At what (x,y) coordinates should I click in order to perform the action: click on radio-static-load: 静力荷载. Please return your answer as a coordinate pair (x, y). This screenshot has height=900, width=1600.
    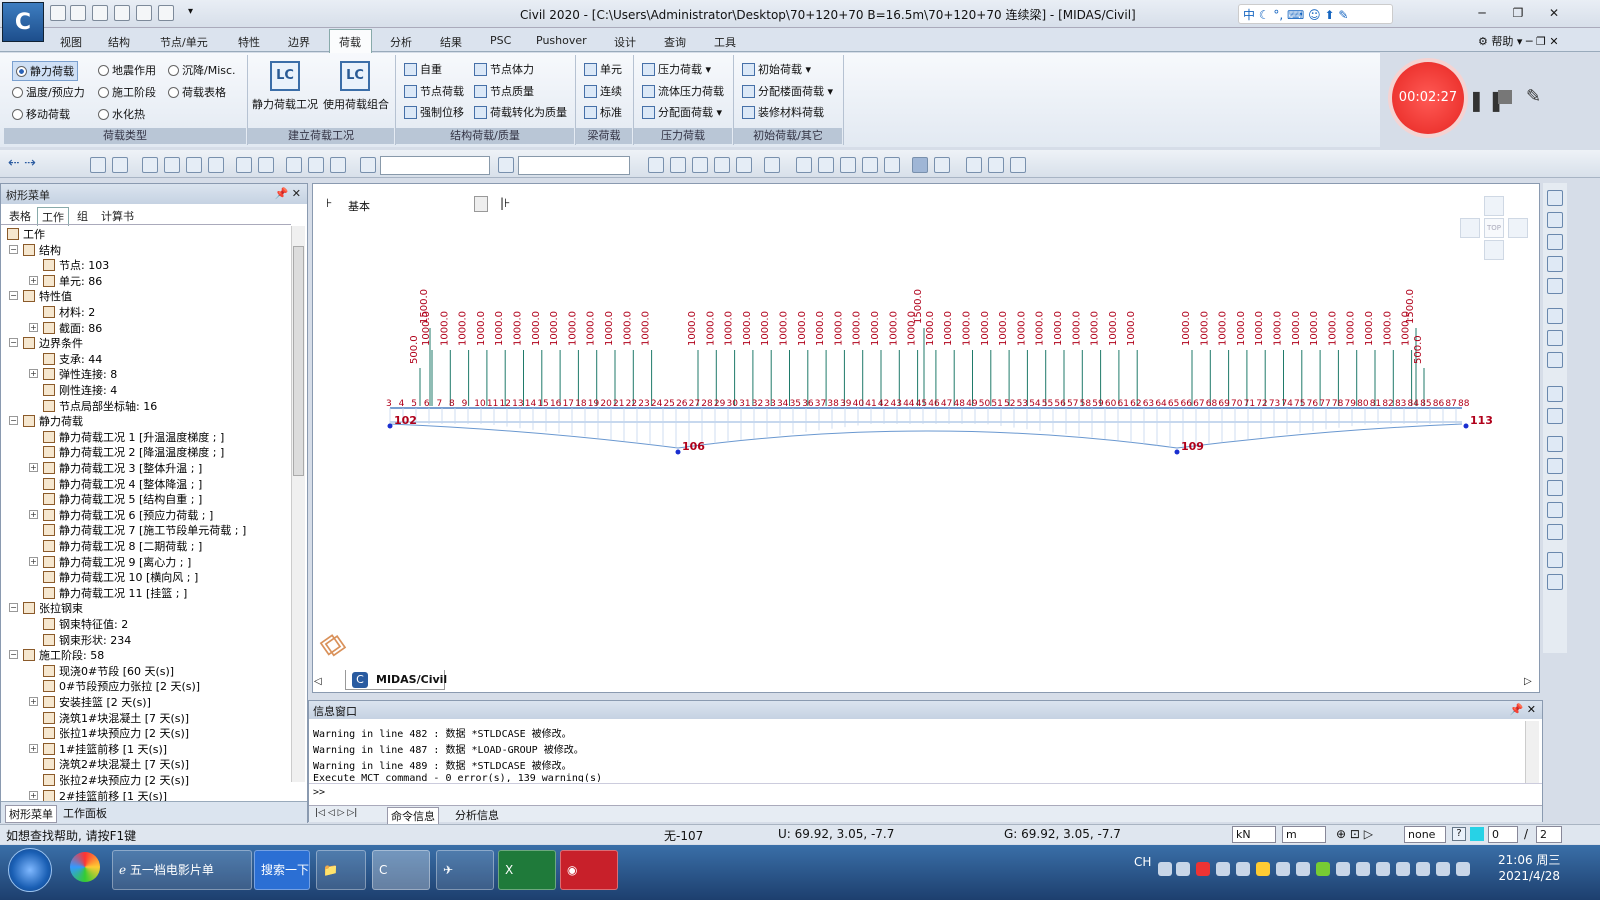
    Looking at the image, I should click on (45, 71).